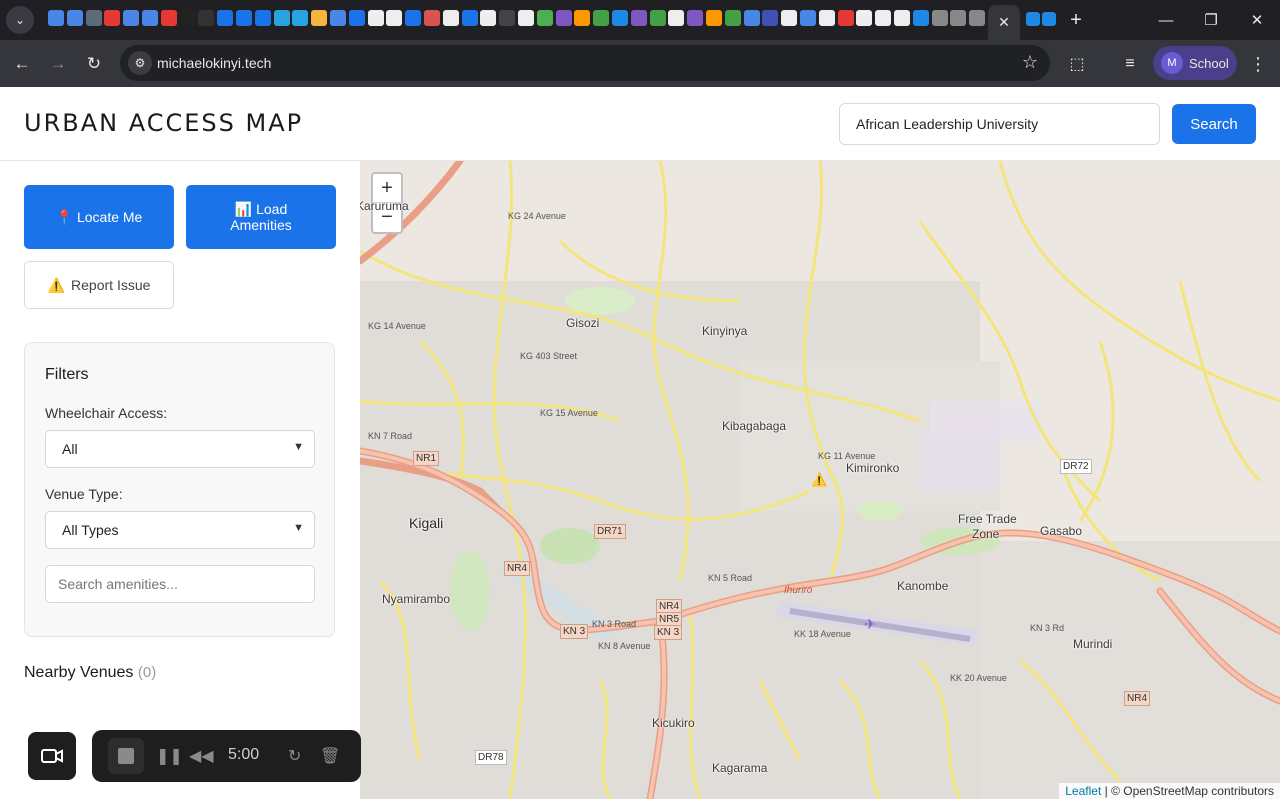  I want to click on wheelchair-access-select: All ▼, so click(180, 449).